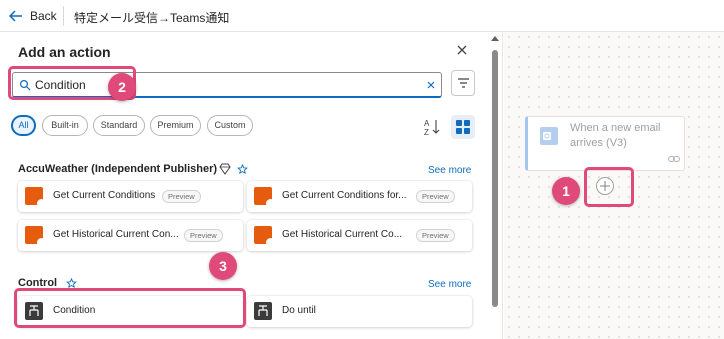  What do you see at coordinates (43, 16) in the screenshot?
I see `back-label: Back` at bounding box center [43, 16].